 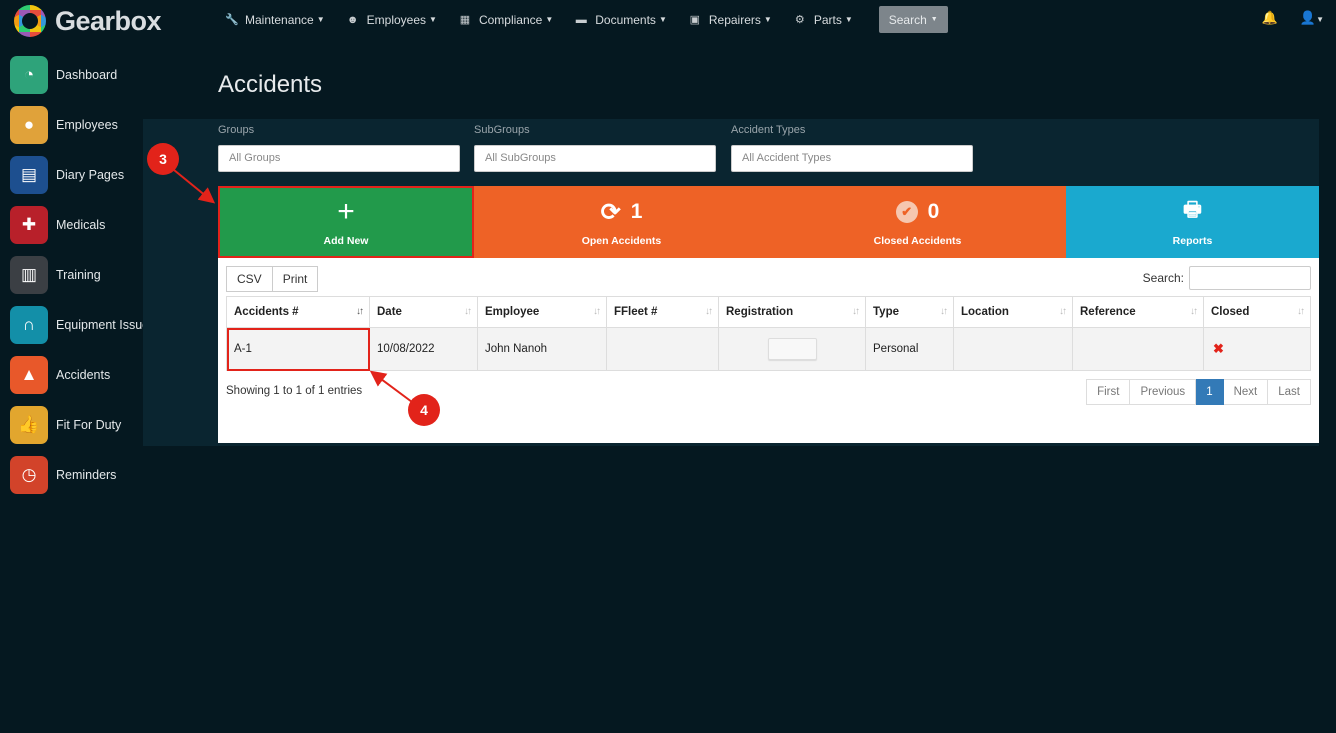 I want to click on nav-label: Repairers, so click(x=734, y=19).